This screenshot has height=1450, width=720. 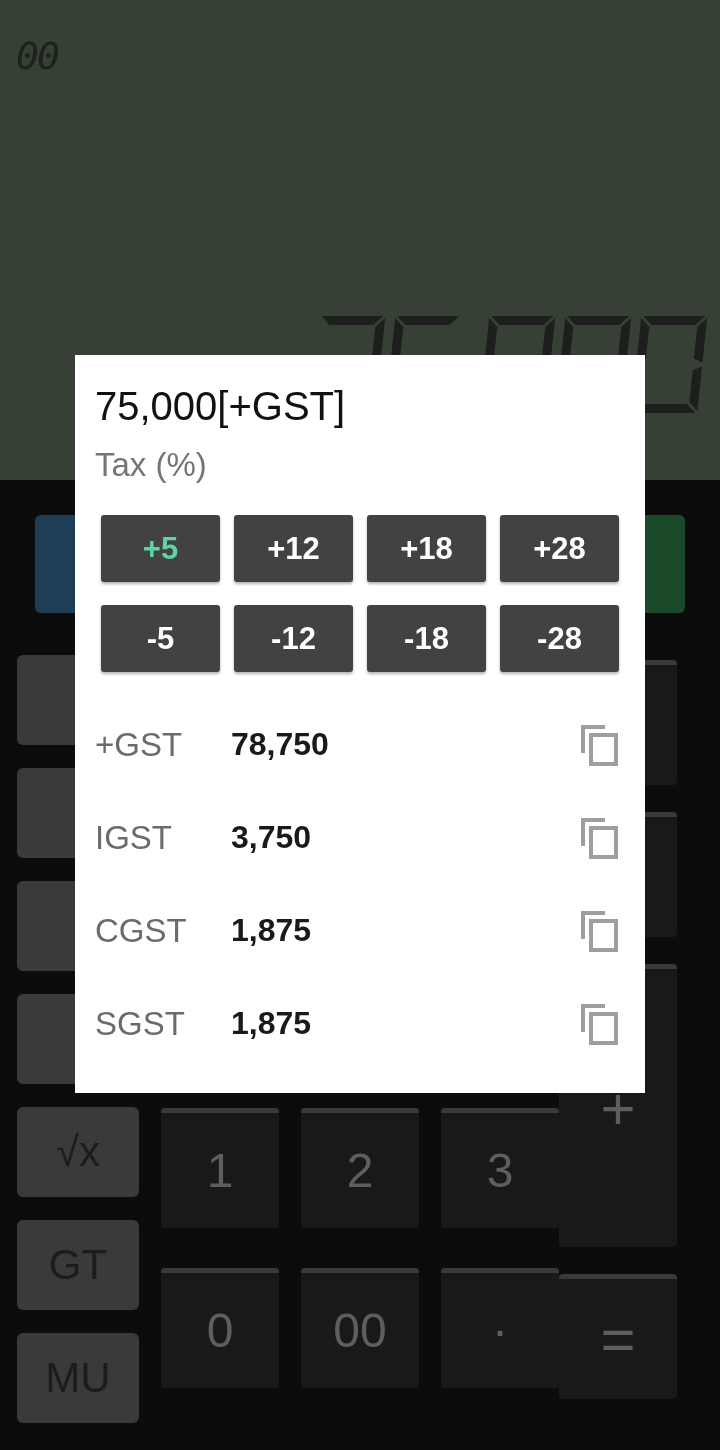 I want to click on result-label: +GST, so click(x=139, y=744).